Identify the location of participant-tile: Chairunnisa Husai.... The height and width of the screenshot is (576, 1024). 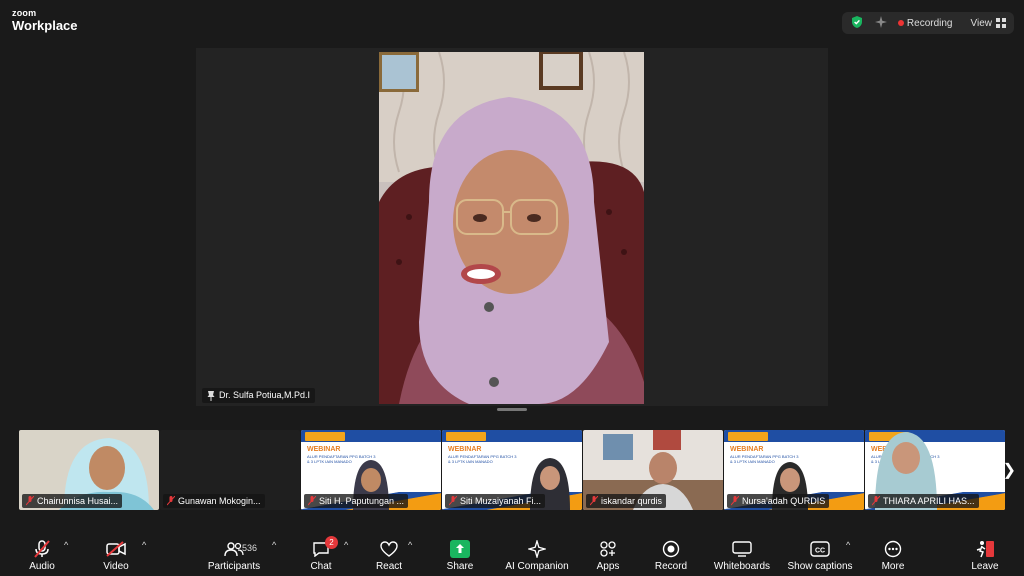
(89, 470).